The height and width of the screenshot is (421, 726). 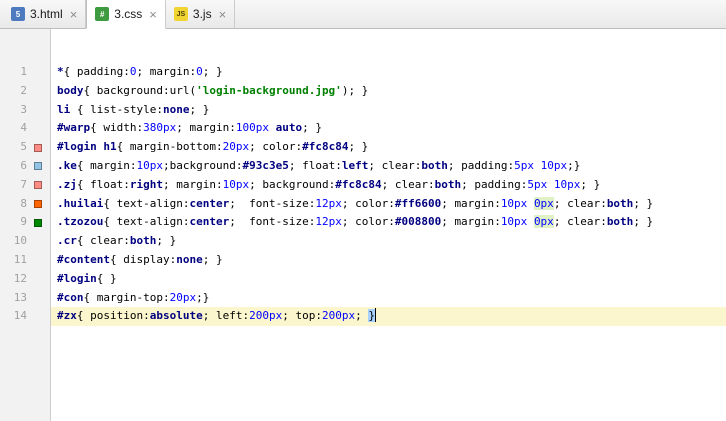 I want to click on code-token: text-align, so click(x=149, y=203).